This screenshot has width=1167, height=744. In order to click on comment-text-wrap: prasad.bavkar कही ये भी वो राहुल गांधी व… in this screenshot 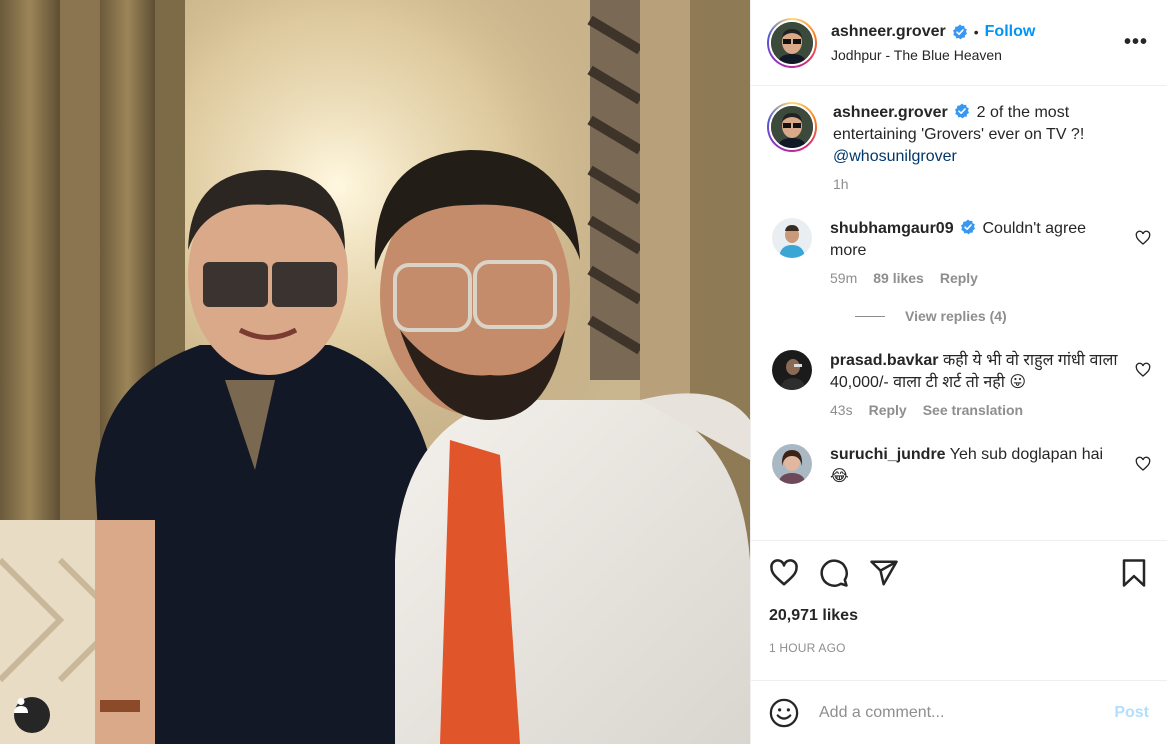, I will do `click(975, 372)`.